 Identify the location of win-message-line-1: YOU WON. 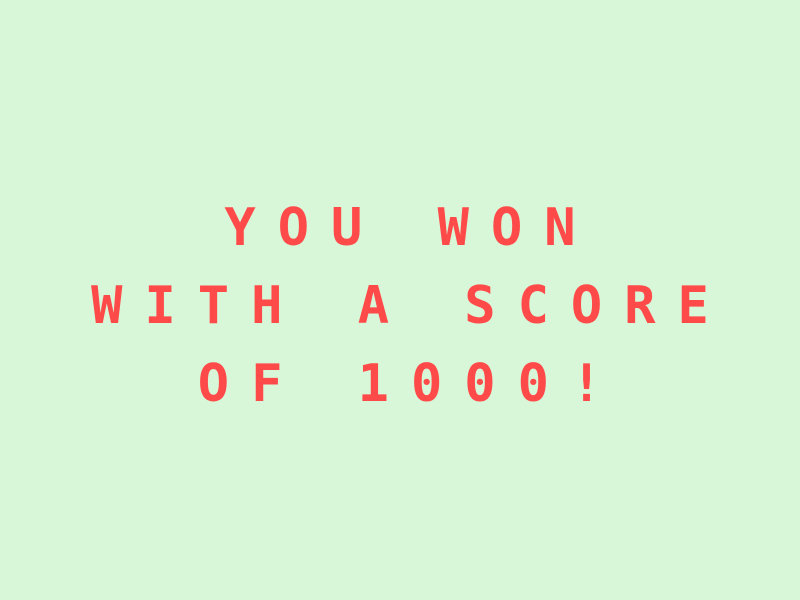
(411, 228).